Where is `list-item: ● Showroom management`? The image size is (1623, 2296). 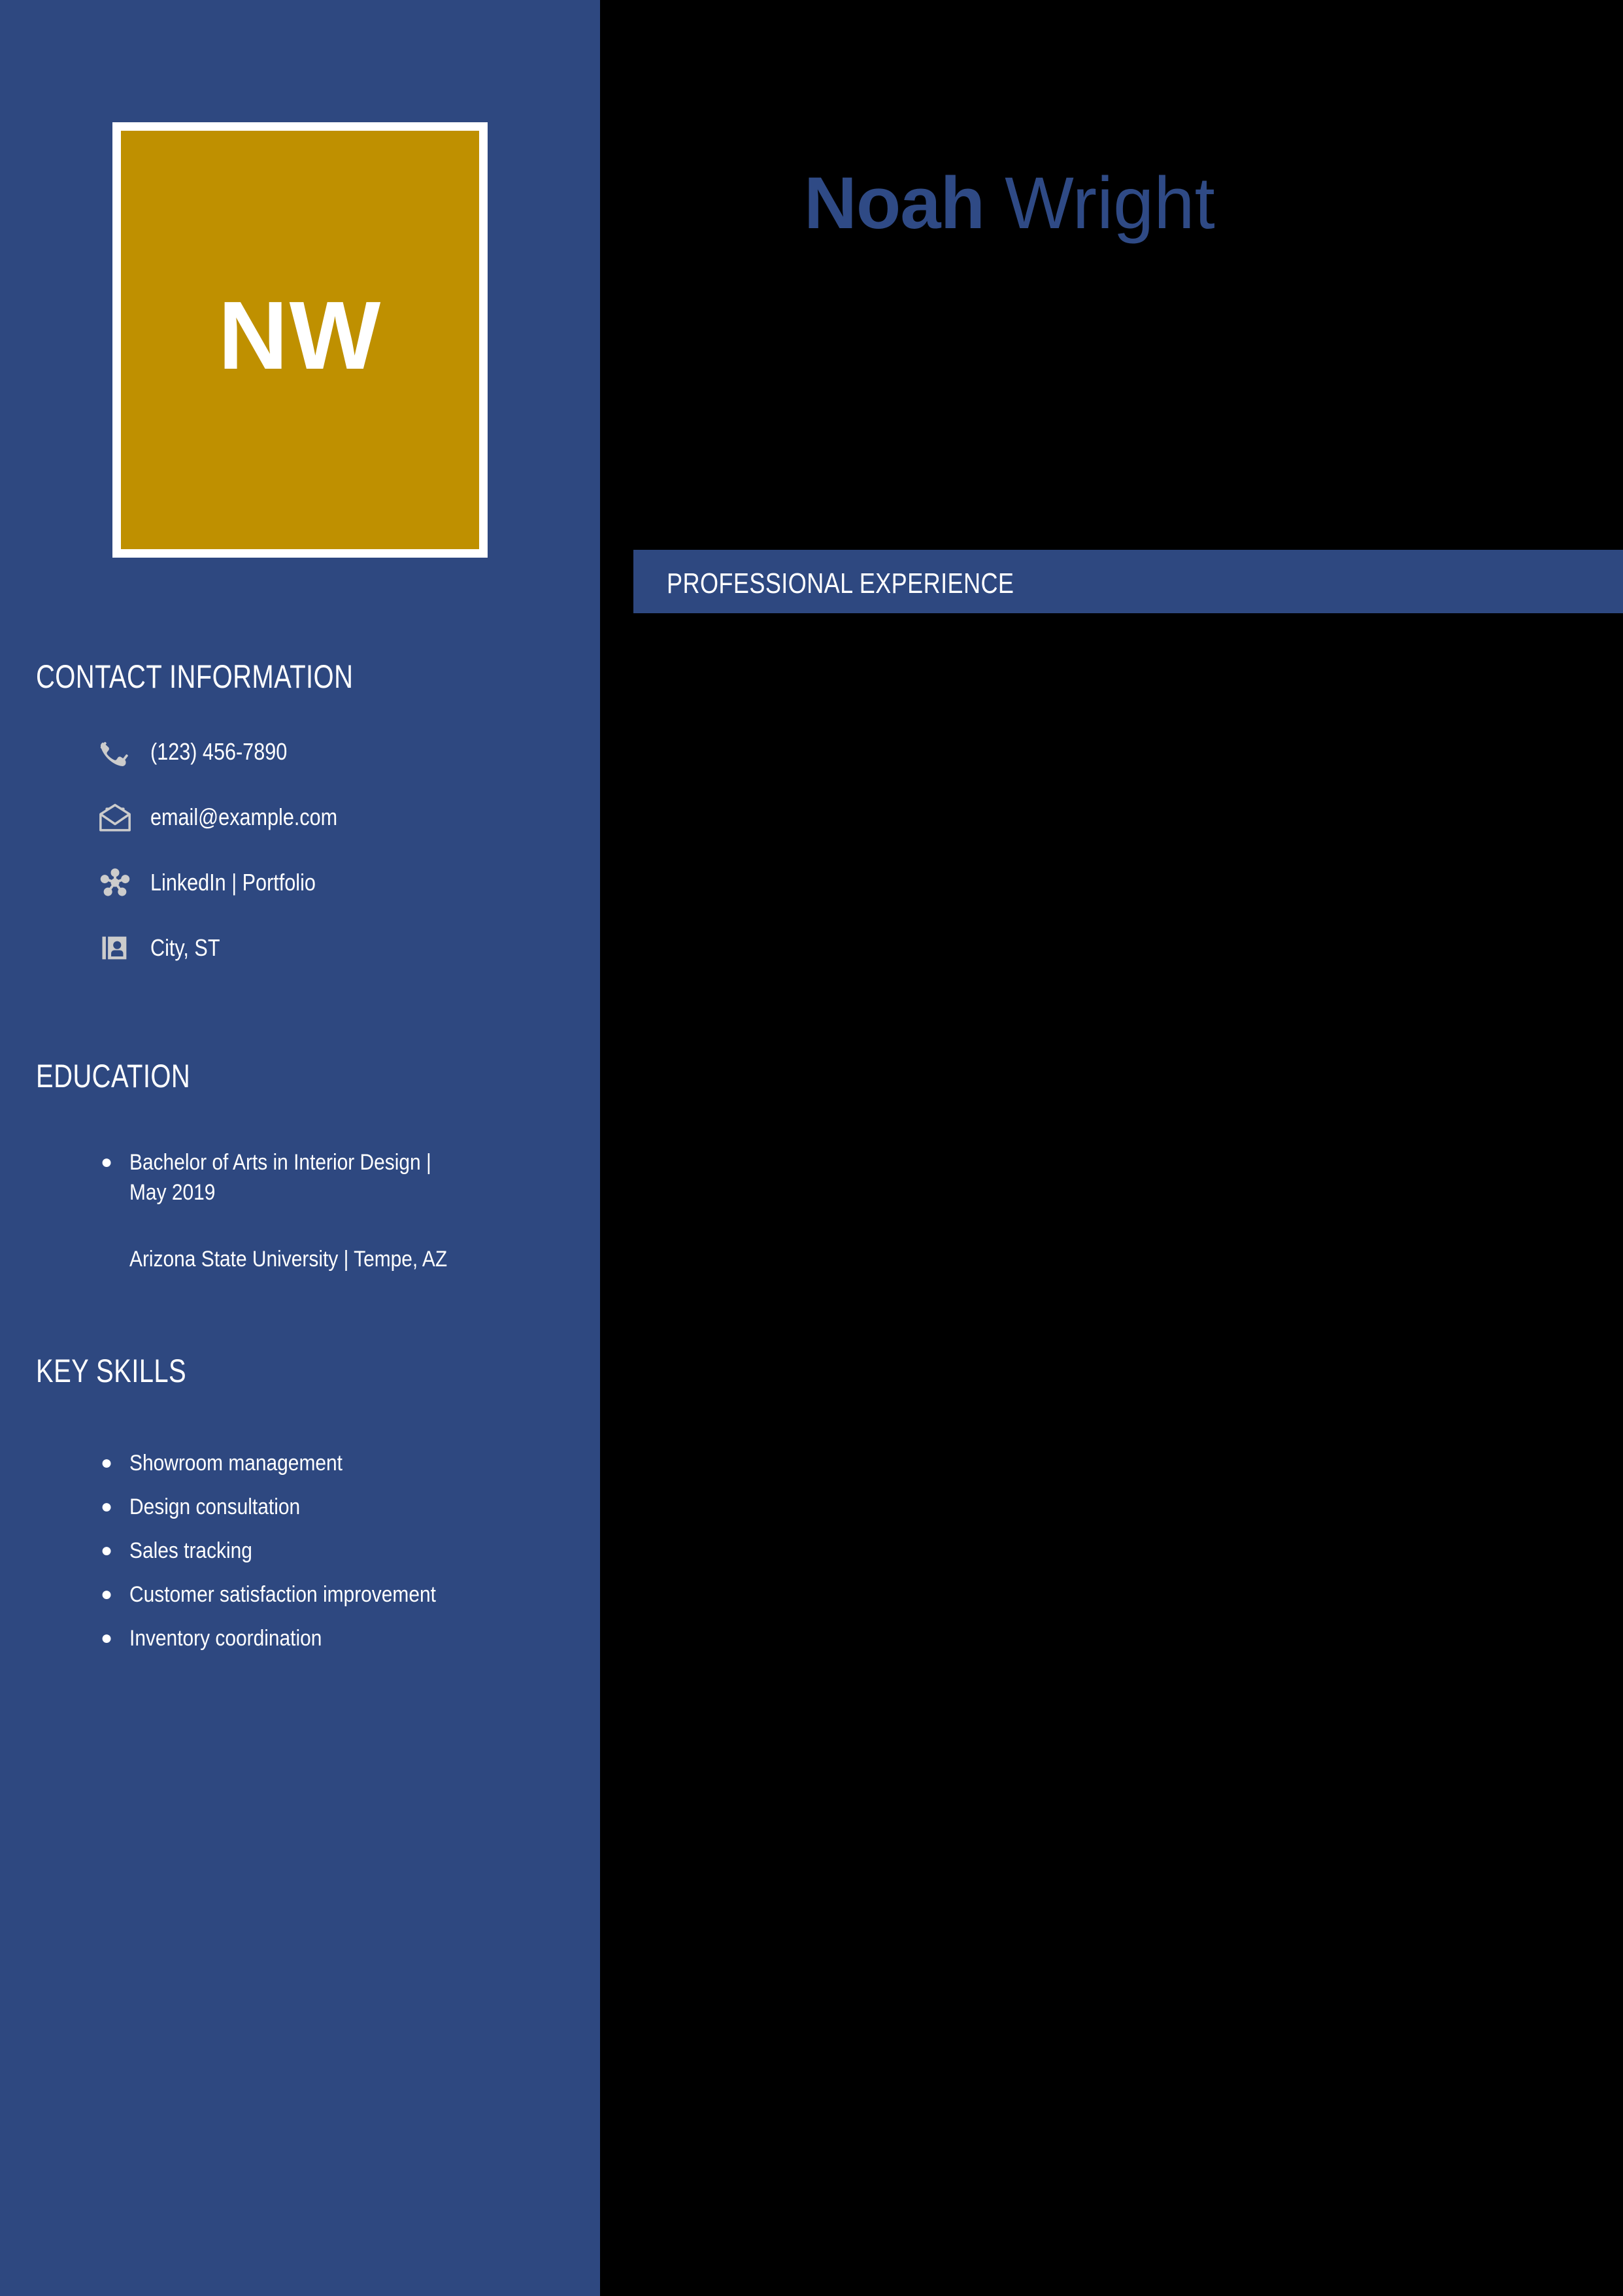
list-item: ● Showroom management is located at coordinates (327, 1463).